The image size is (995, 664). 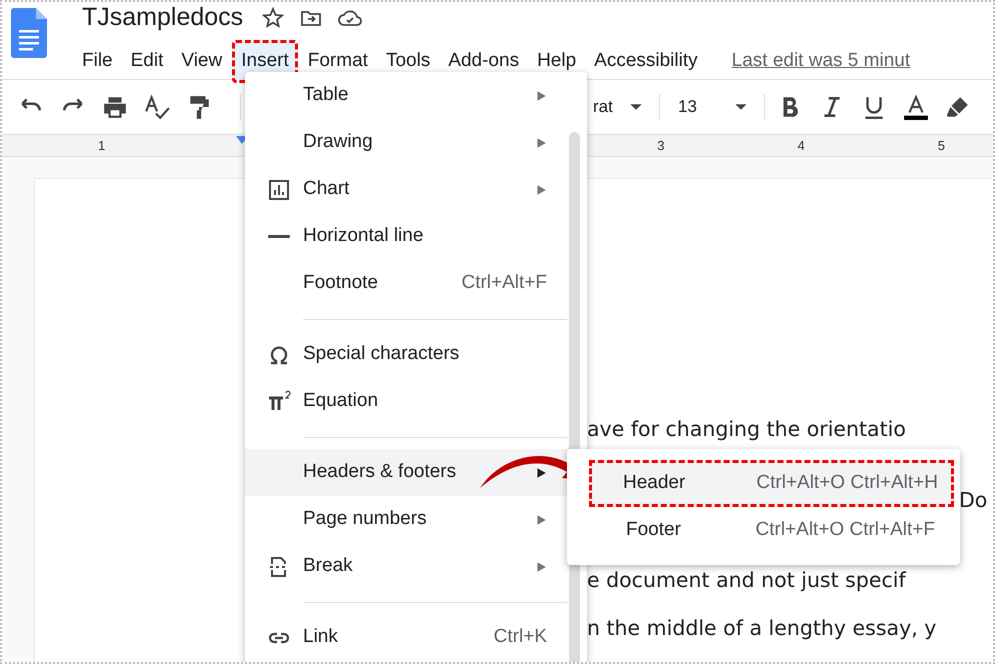 What do you see at coordinates (147, 61) in the screenshot?
I see `menu-item: Edit` at bounding box center [147, 61].